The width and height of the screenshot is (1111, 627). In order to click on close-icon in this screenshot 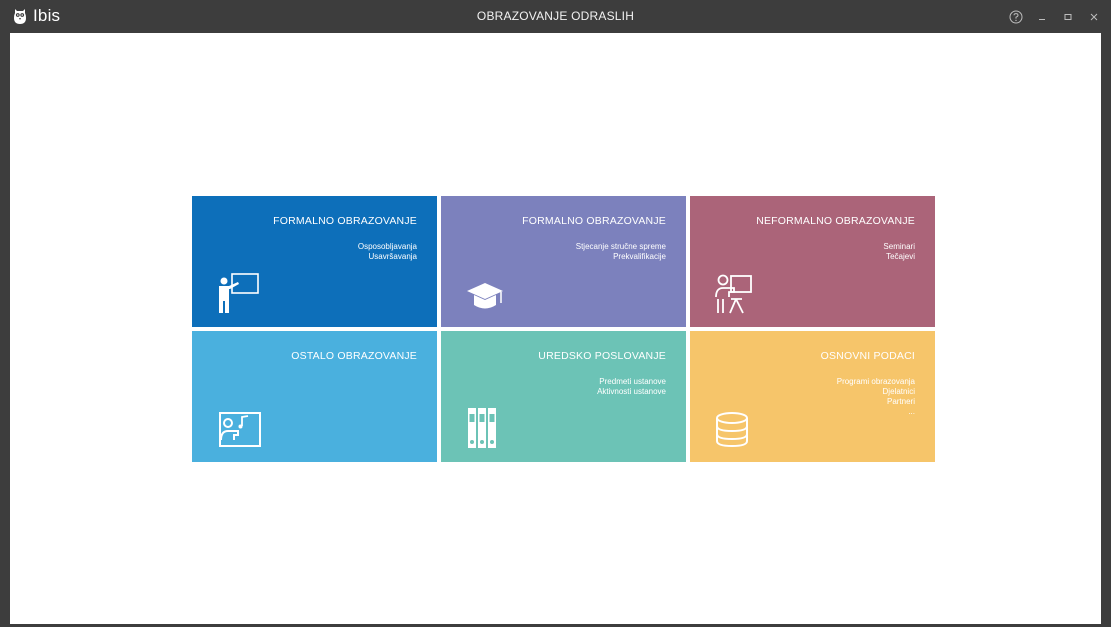, I will do `click(1094, 17)`.